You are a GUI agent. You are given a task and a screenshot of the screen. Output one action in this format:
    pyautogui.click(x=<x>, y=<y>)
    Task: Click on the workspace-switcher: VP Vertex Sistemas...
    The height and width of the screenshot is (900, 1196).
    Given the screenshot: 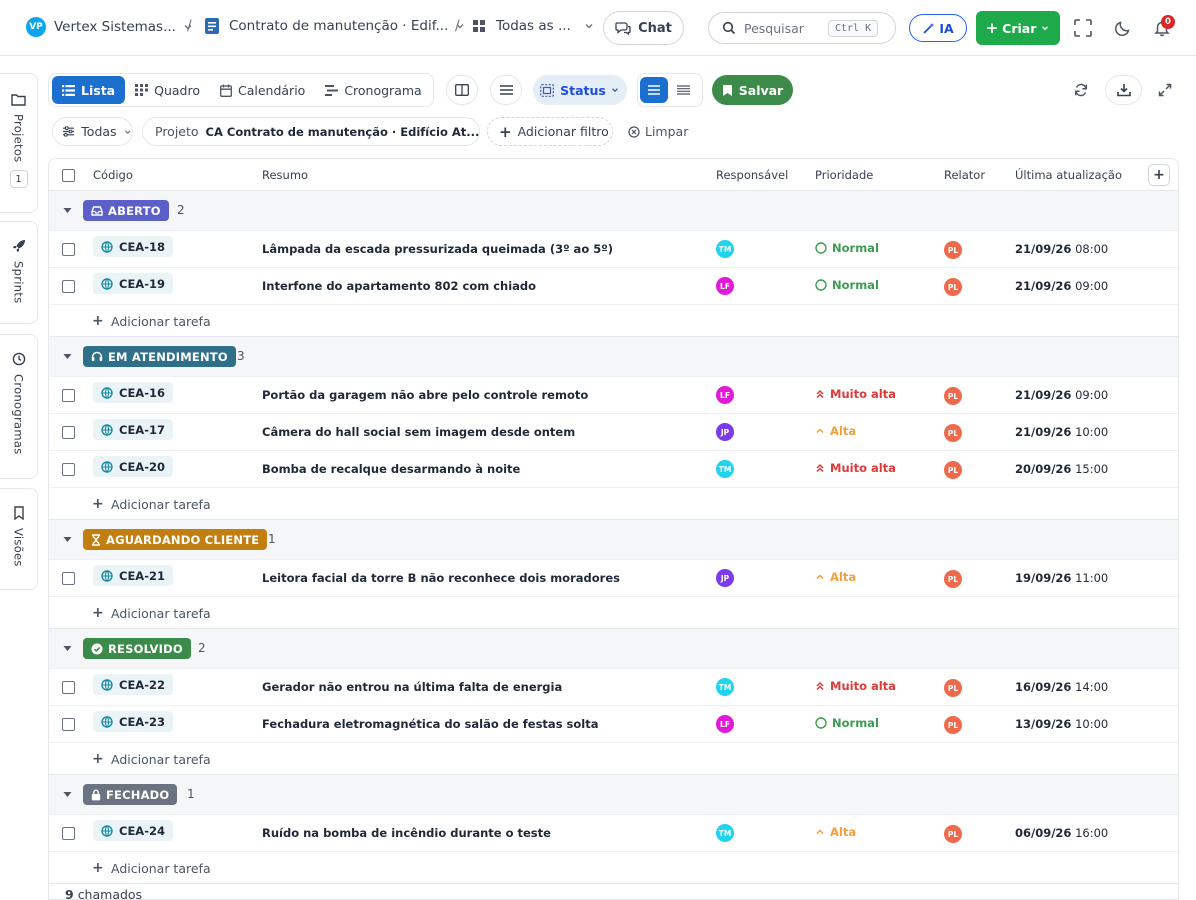 What is the action you would take?
    pyautogui.click(x=110, y=27)
    